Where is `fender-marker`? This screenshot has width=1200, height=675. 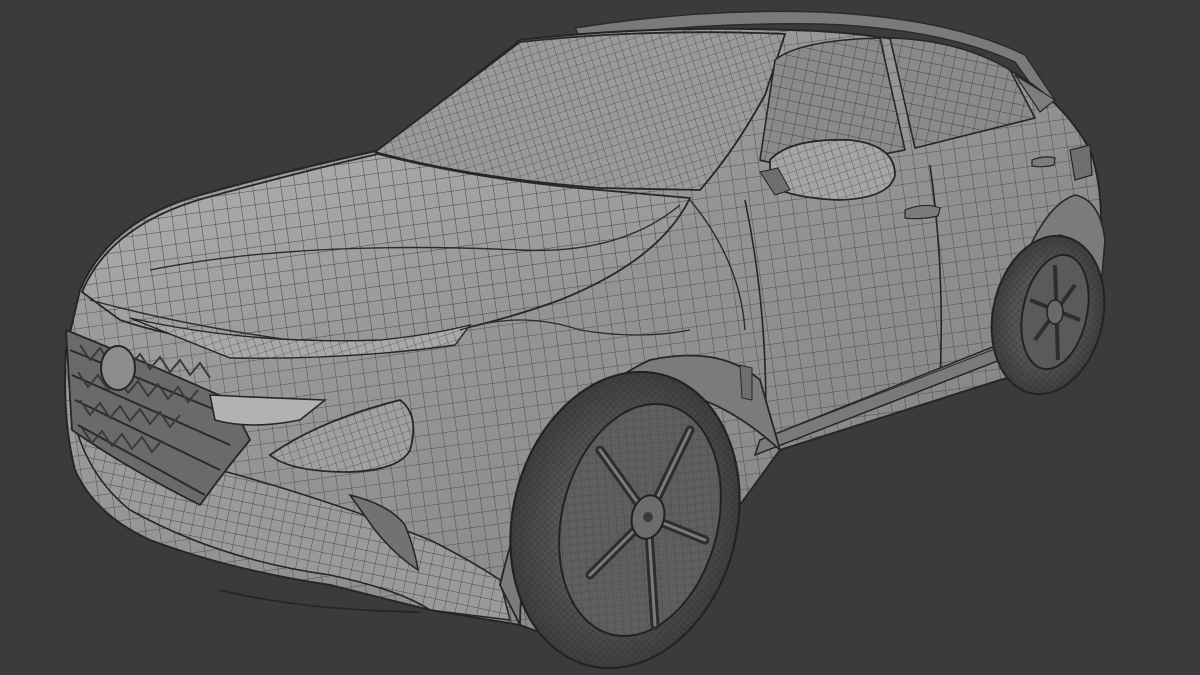 fender-marker is located at coordinates (746, 382).